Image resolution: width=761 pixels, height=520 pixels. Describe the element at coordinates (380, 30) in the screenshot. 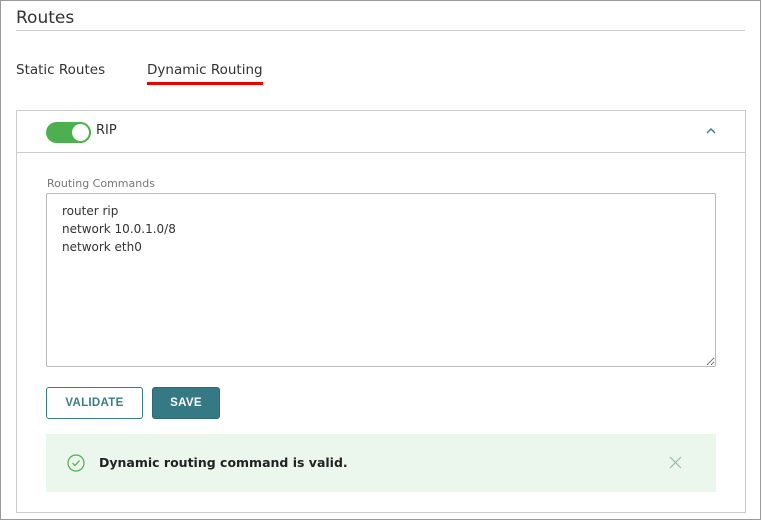

I see `divider` at that location.